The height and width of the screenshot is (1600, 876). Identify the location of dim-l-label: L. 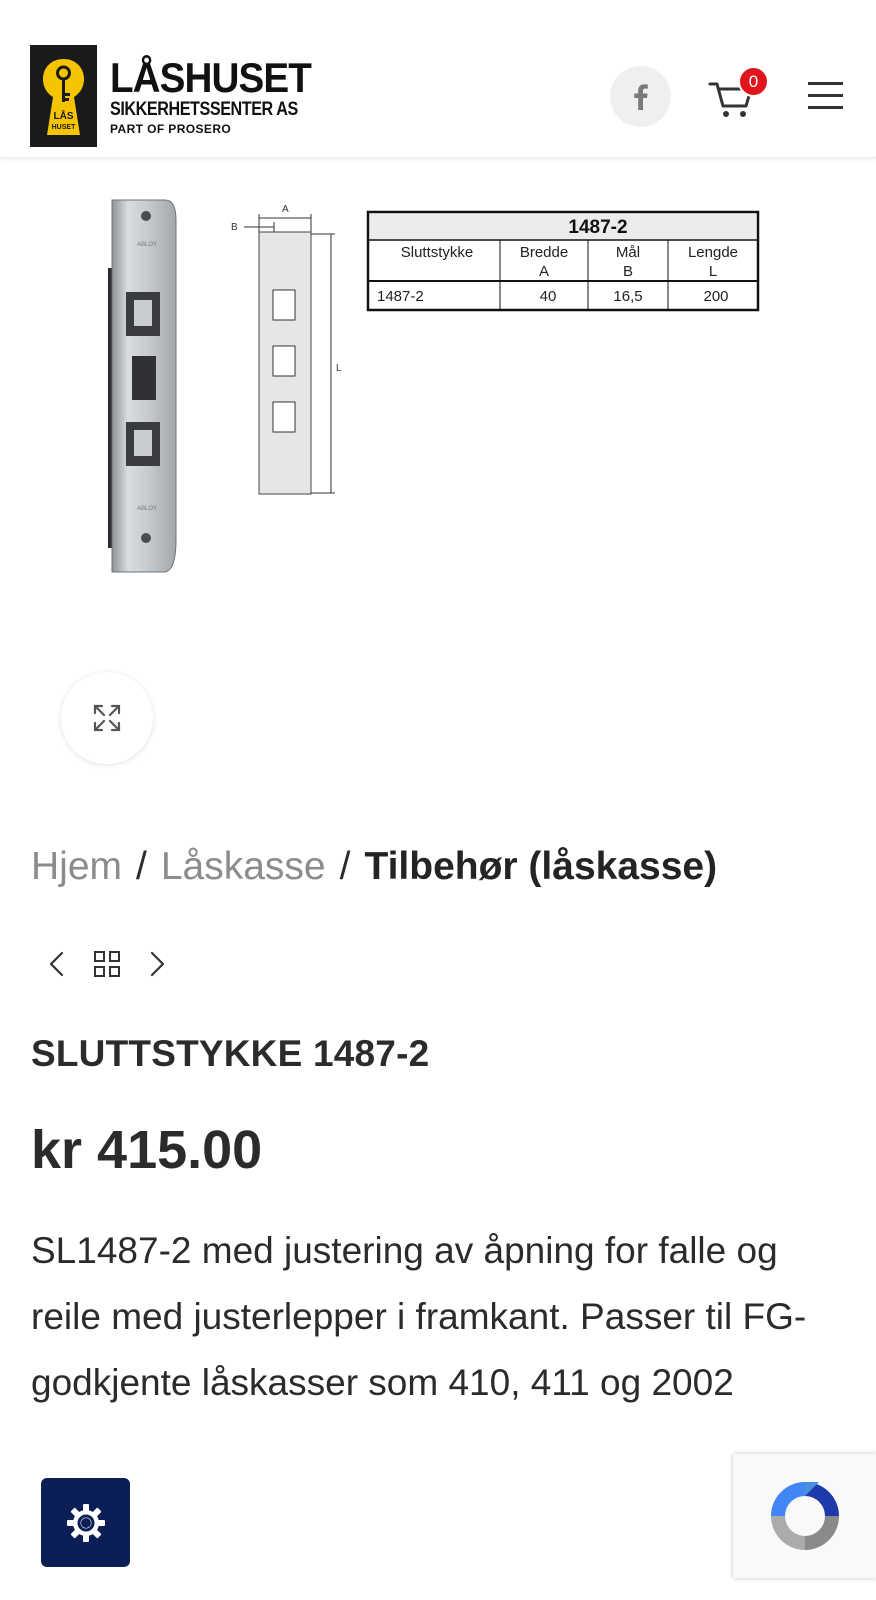
(339, 368).